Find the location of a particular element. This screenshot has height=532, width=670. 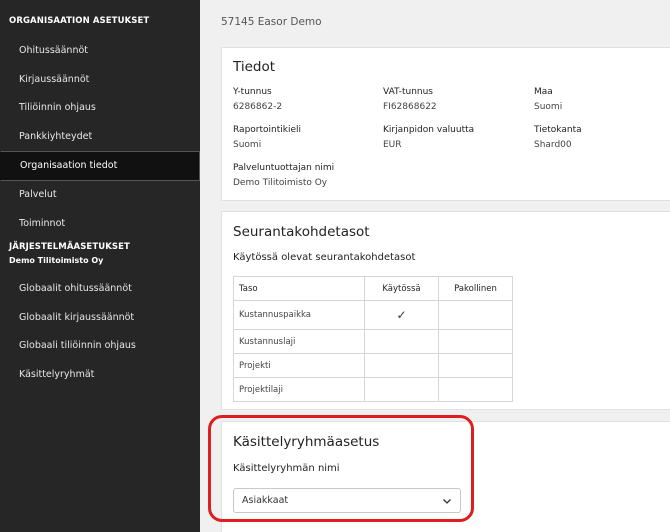

sidebar-item-globaalit-ohitussaannot: Globaalit ohitussäännöt is located at coordinates (100, 289).